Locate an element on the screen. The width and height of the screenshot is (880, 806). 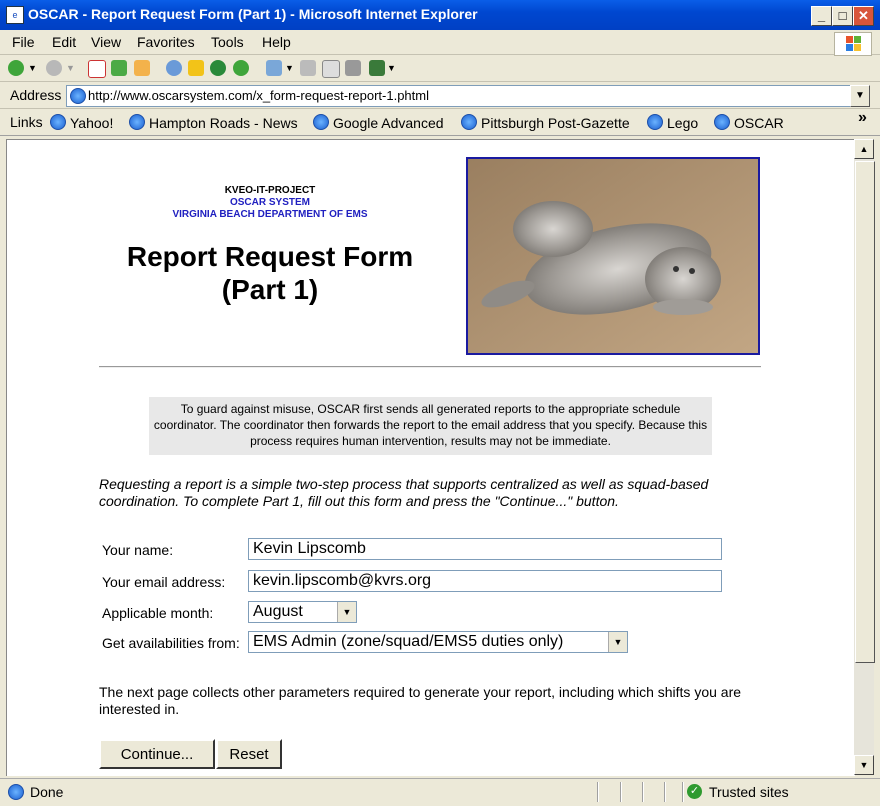
media-icon is located at coordinates (218, 68).